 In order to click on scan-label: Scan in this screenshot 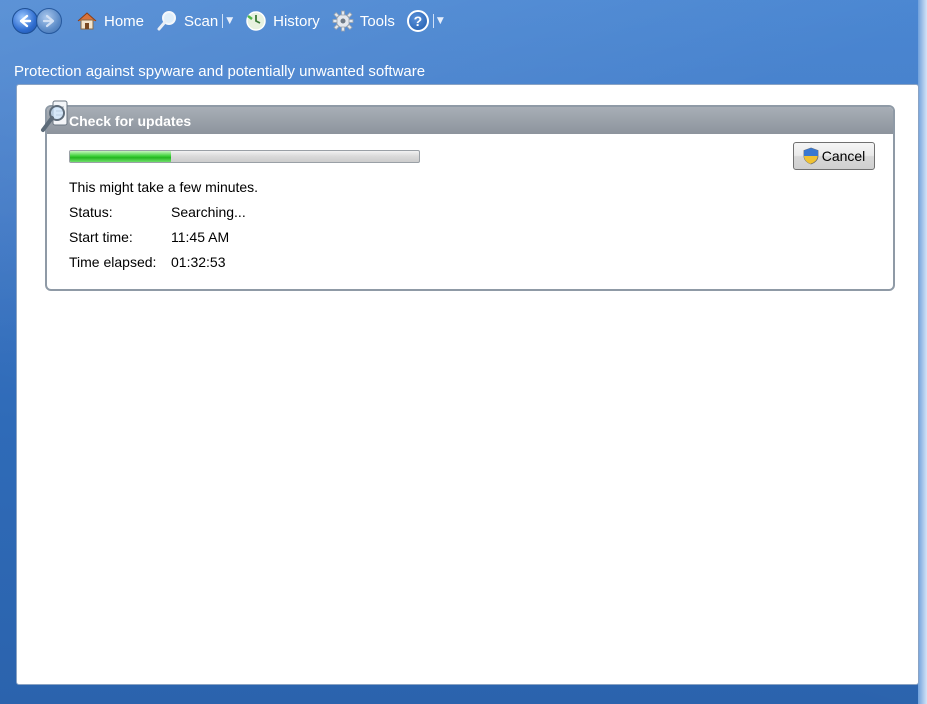, I will do `click(201, 21)`.